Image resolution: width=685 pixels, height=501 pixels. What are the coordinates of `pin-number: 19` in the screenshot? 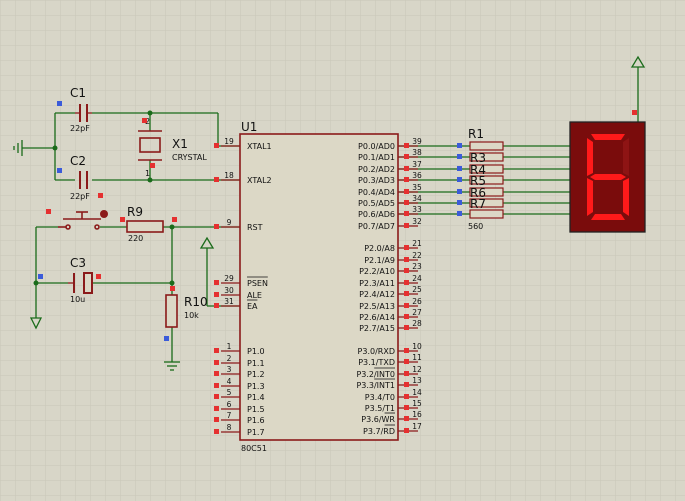 It's located at (229, 141).